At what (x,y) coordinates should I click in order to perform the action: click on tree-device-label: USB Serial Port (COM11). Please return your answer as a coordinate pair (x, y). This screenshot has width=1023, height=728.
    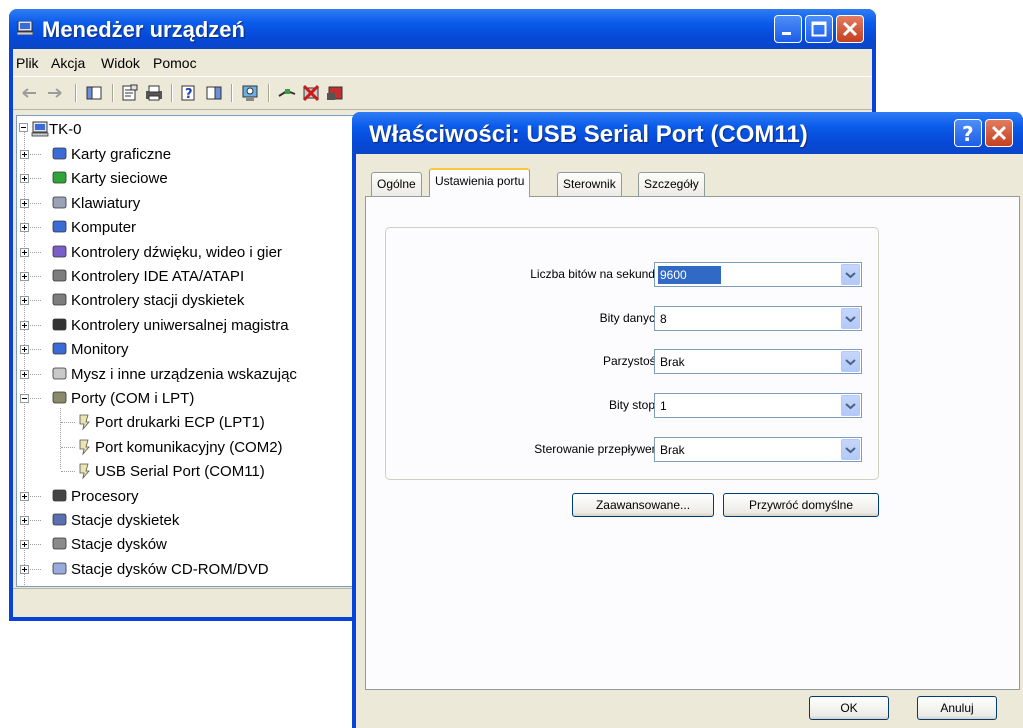
    Looking at the image, I should click on (180, 472).